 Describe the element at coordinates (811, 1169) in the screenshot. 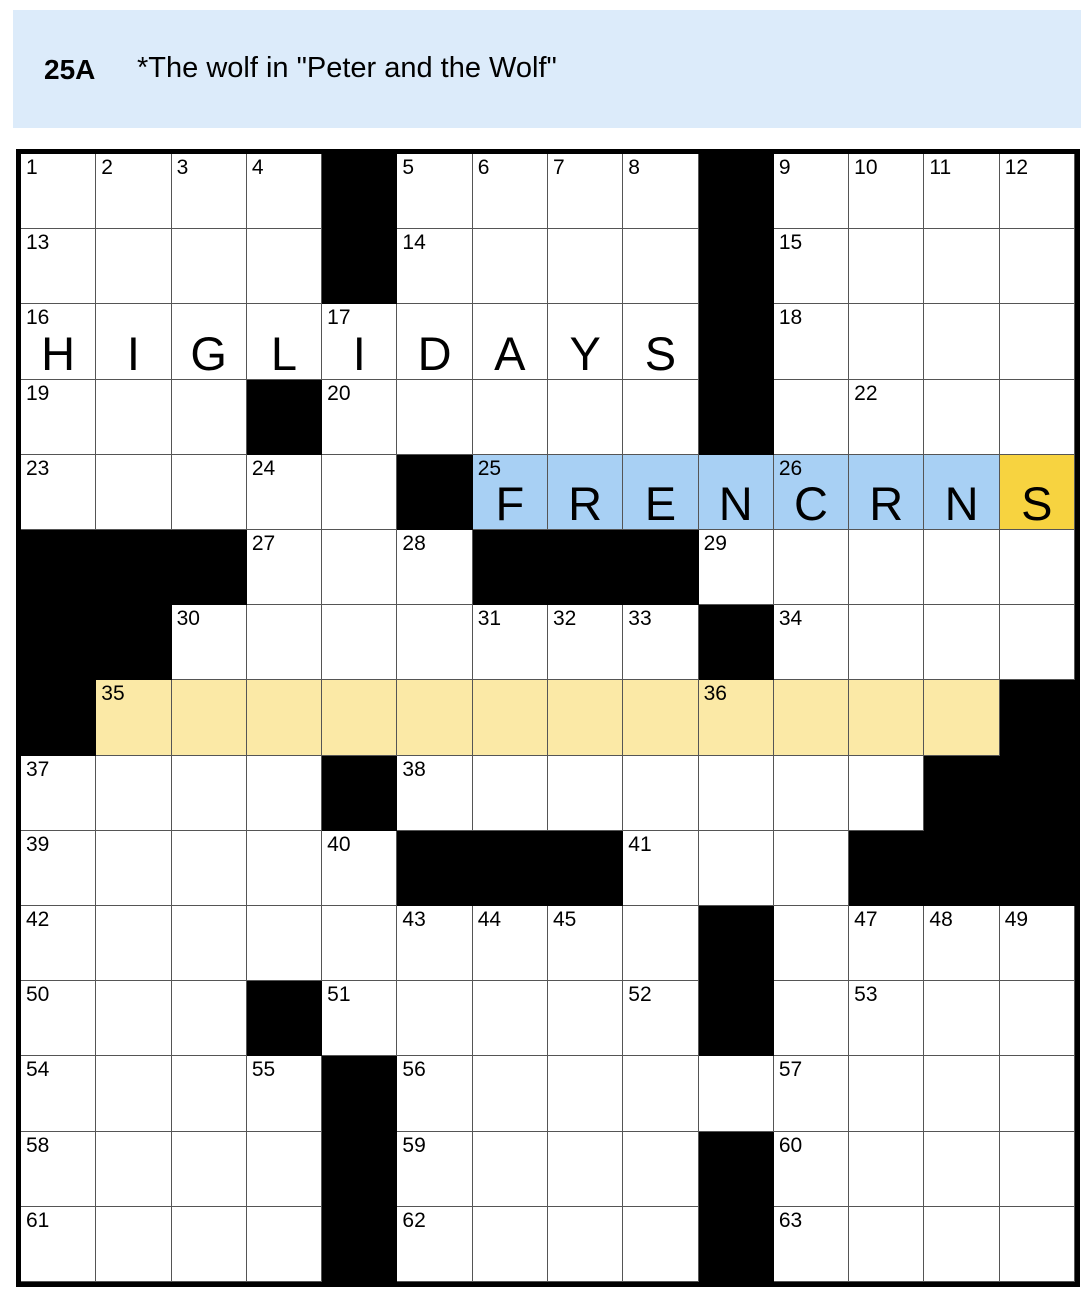

I see `grid-cell: 60` at that location.